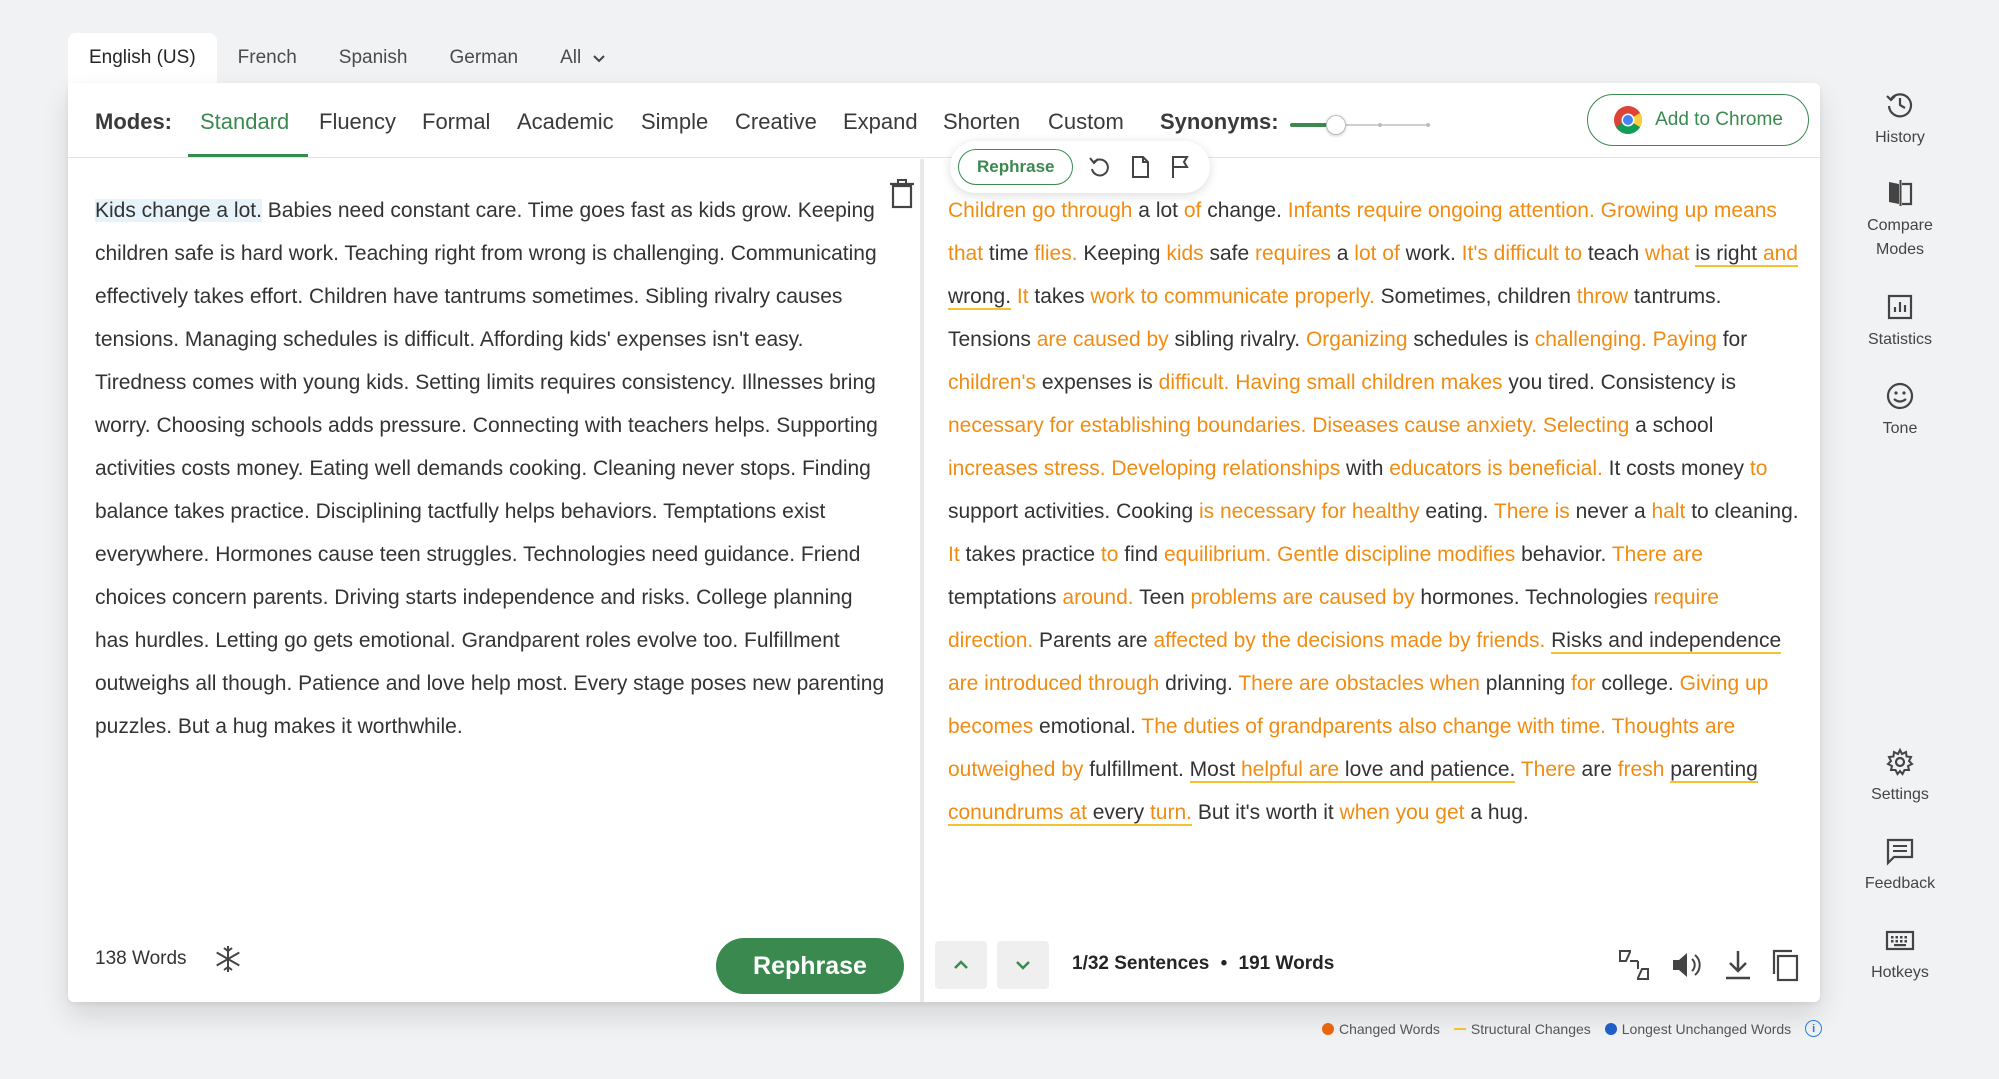 This screenshot has width=1999, height=1079. What do you see at coordinates (1900, 120) in the screenshot?
I see `sidebar-item-history: History` at bounding box center [1900, 120].